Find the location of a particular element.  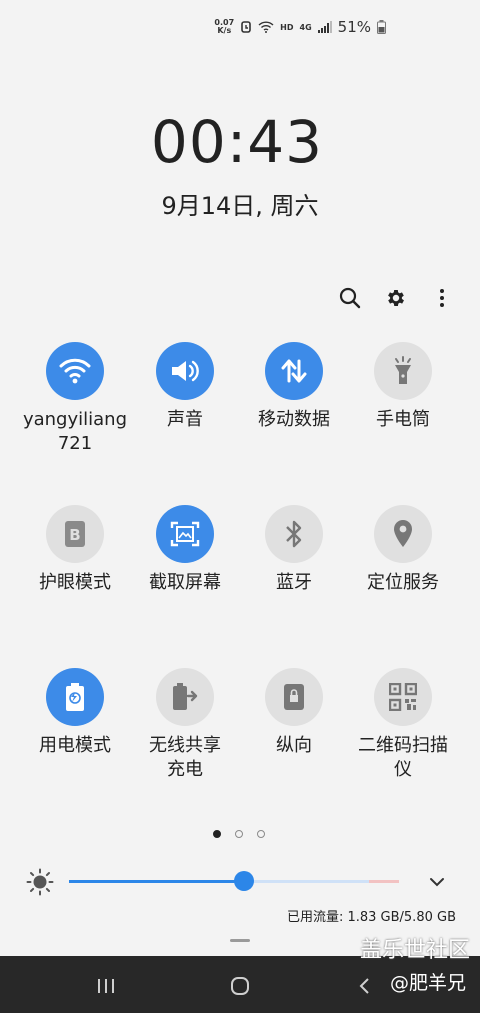

recents-icon is located at coordinates (106, 986).